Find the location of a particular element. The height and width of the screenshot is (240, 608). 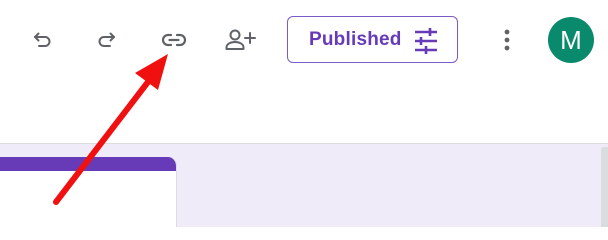

published-button: Published is located at coordinates (372, 39).